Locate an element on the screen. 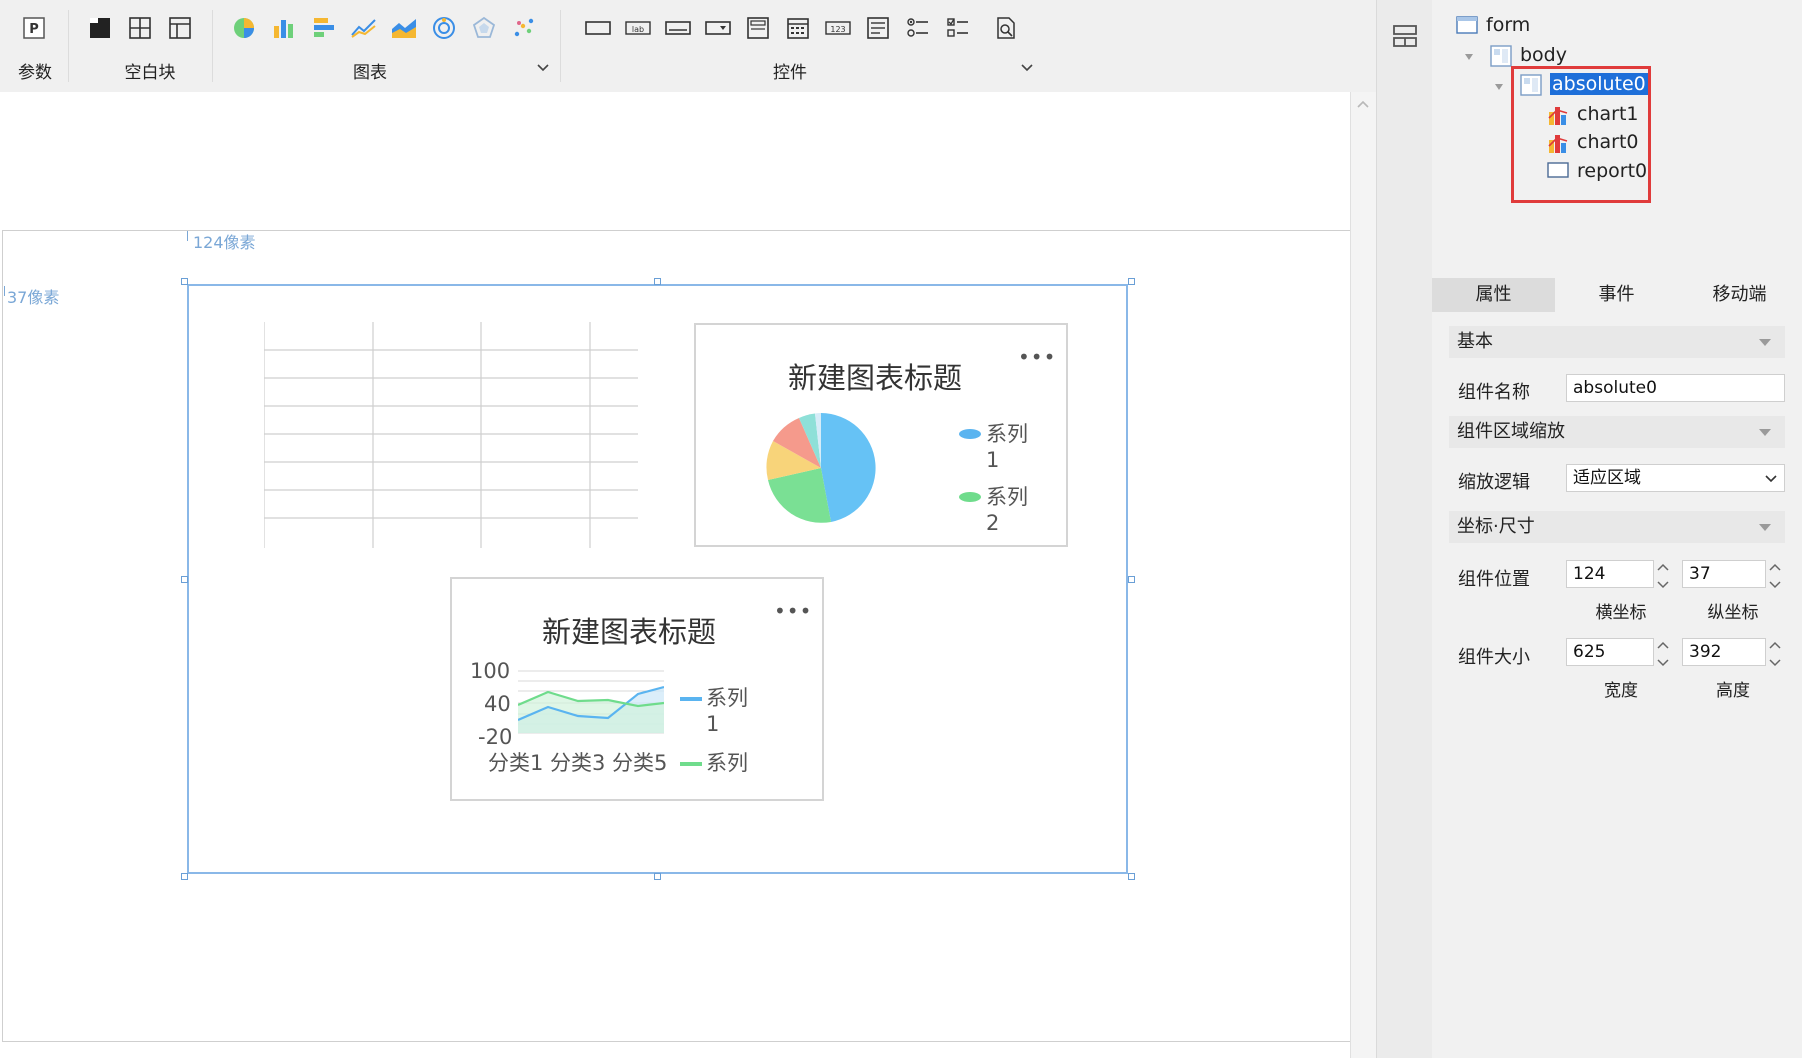  scatter-chart-icon is located at coordinates (524, 28).